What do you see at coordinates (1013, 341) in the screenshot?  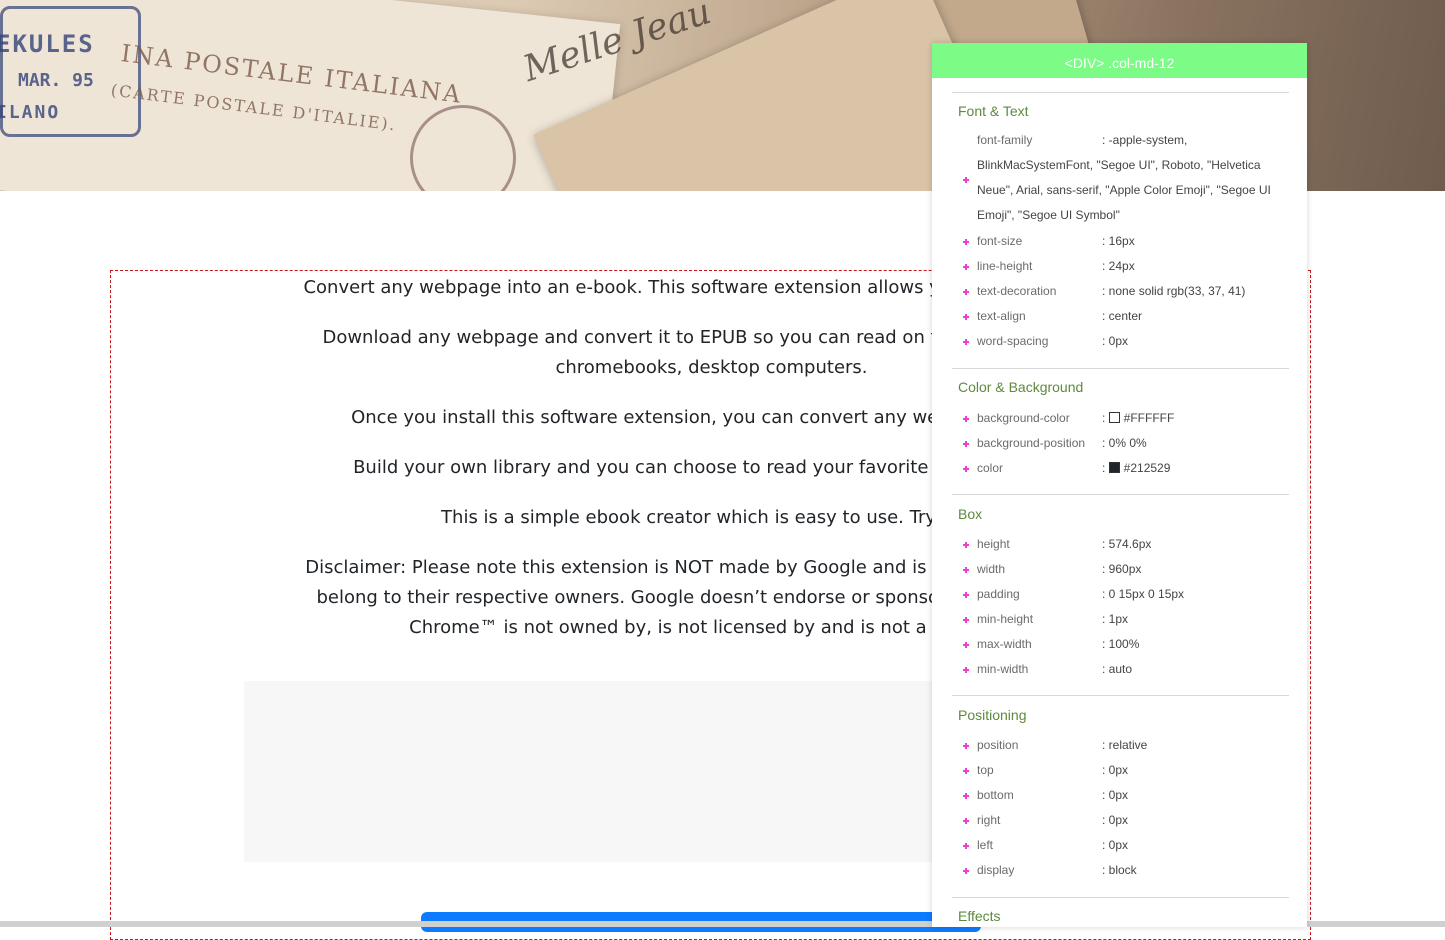 I see `prop-name: word-spacing` at bounding box center [1013, 341].